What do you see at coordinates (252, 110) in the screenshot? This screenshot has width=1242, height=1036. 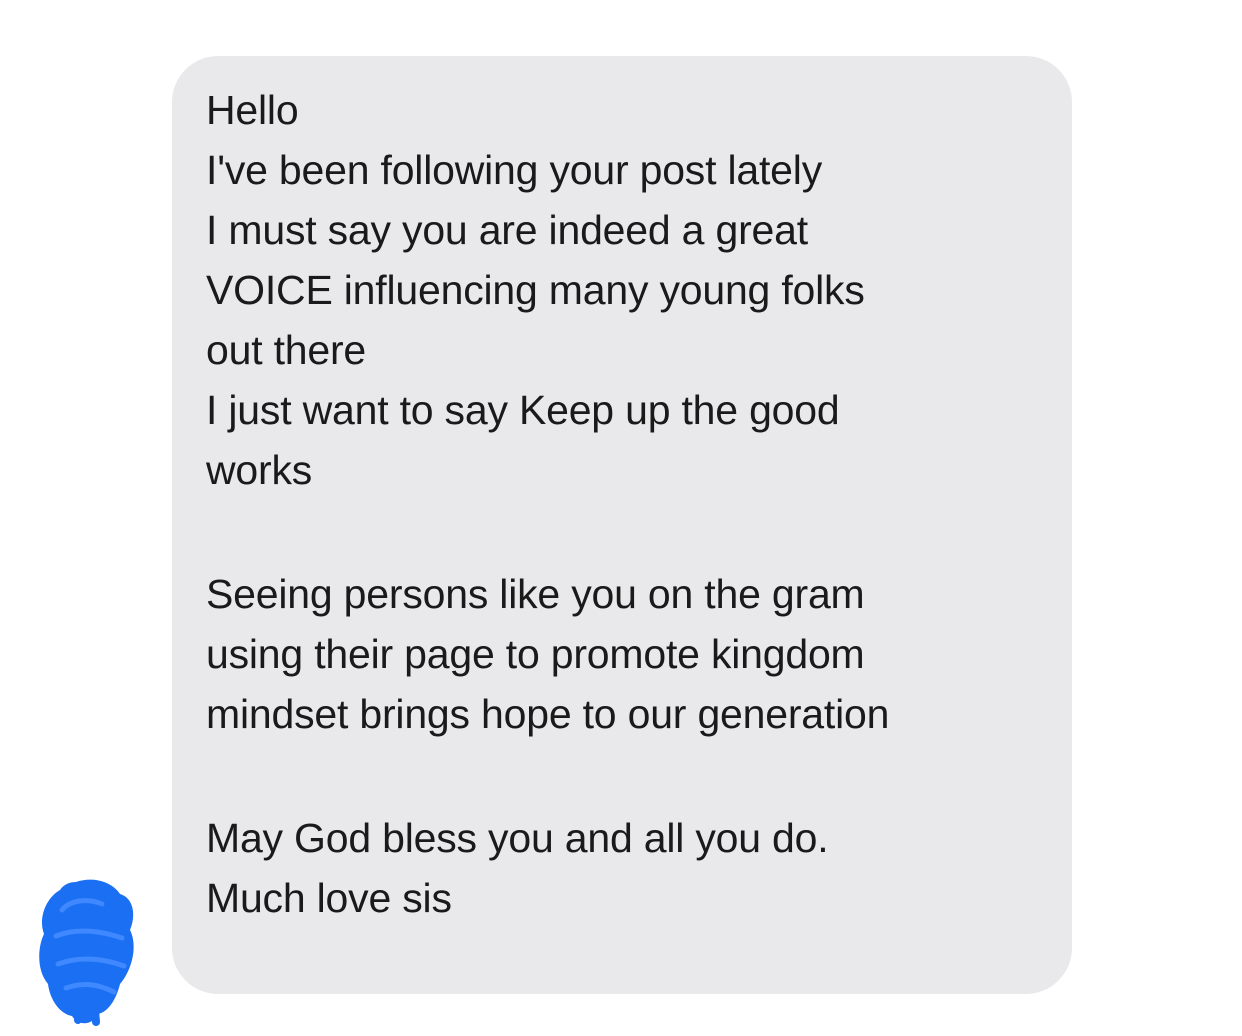 I see `message-line: Hello` at bounding box center [252, 110].